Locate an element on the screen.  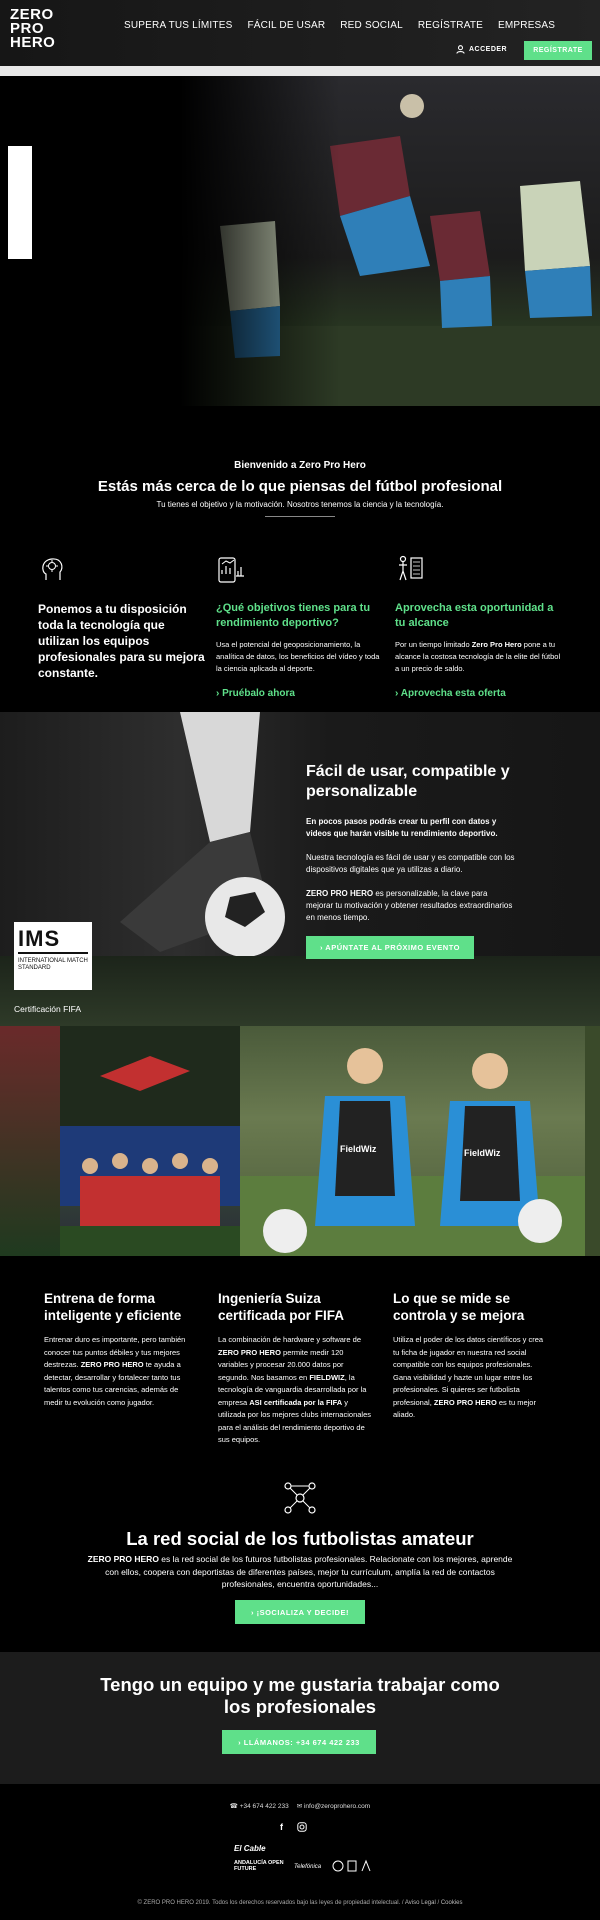
welcome-kicker: Bienvenido a Zero Pro Hero is located at coordinates (300, 465).